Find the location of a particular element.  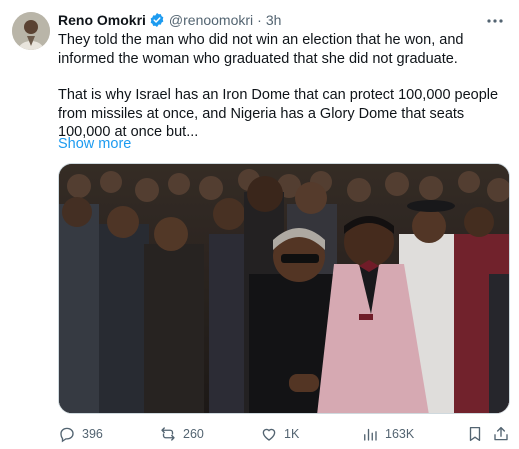

reply-button: 396 is located at coordinates (80, 434).